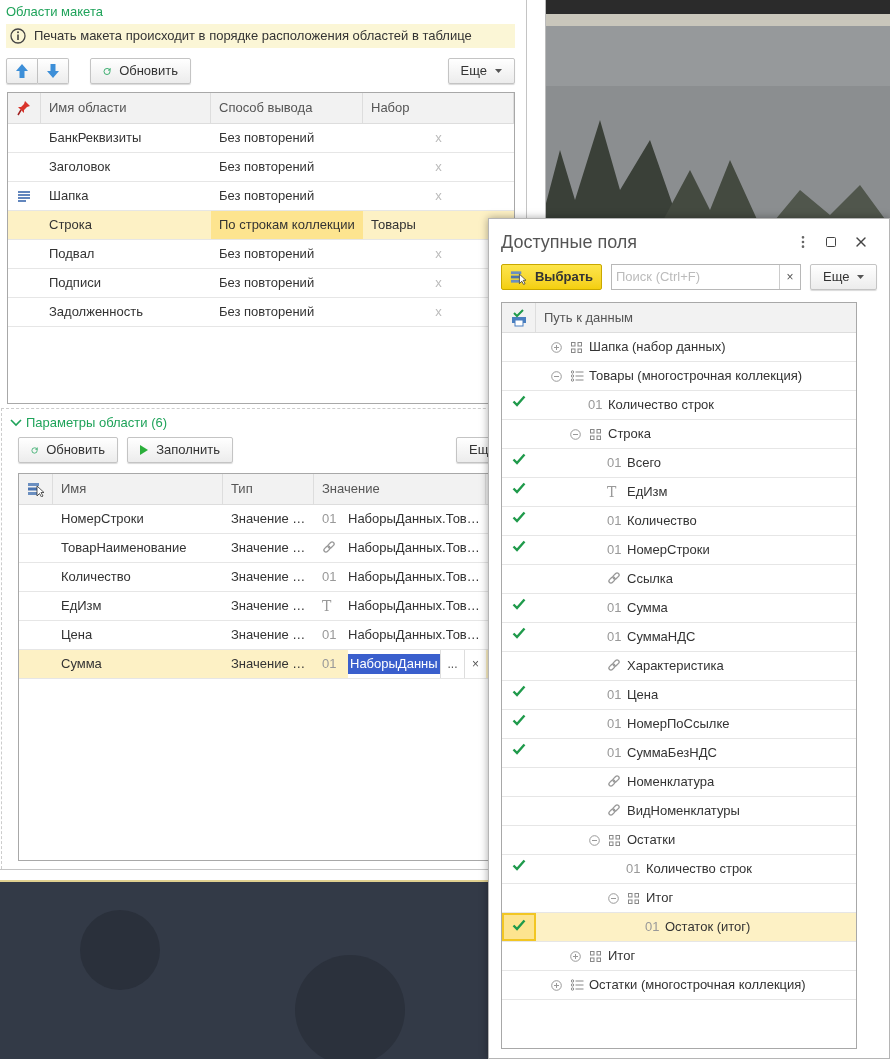  I want to click on column-header: Имя области, so click(88, 108).